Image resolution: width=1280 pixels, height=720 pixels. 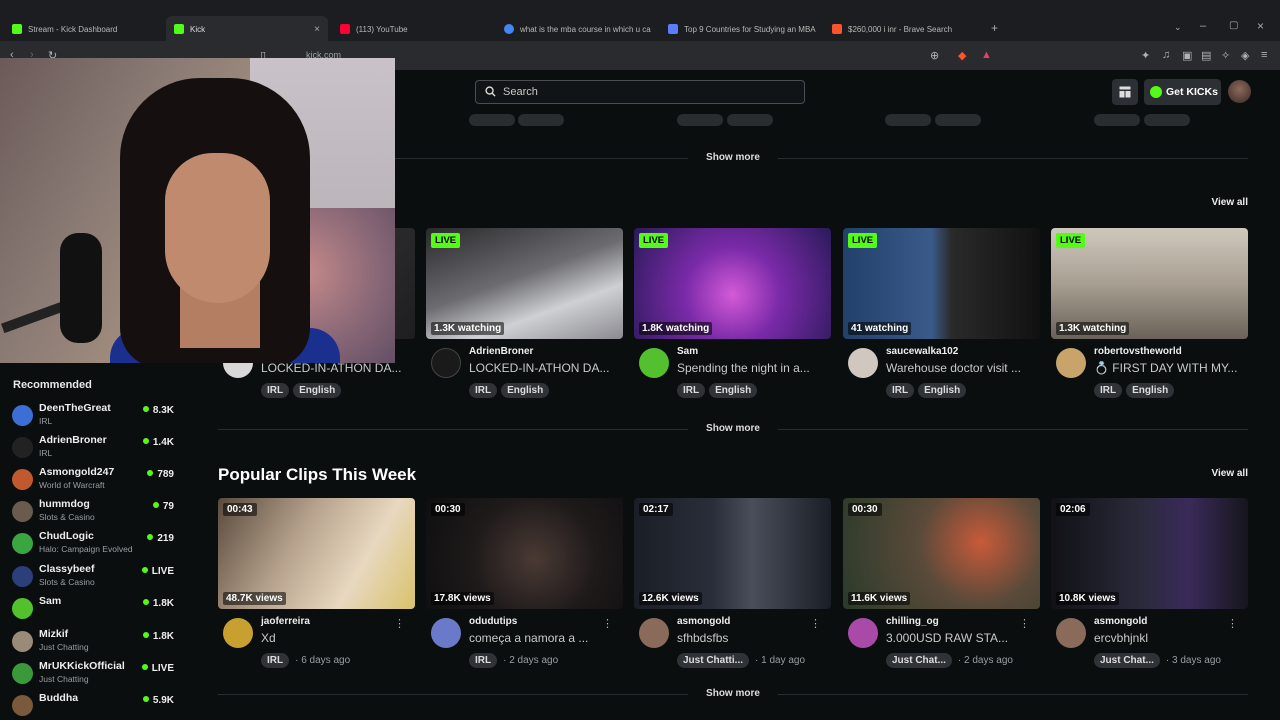 What do you see at coordinates (904, 29) in the screenshot?
I see `browser-tab: $260,000 i inr - Brave Search` at bounding box center [904, 29].